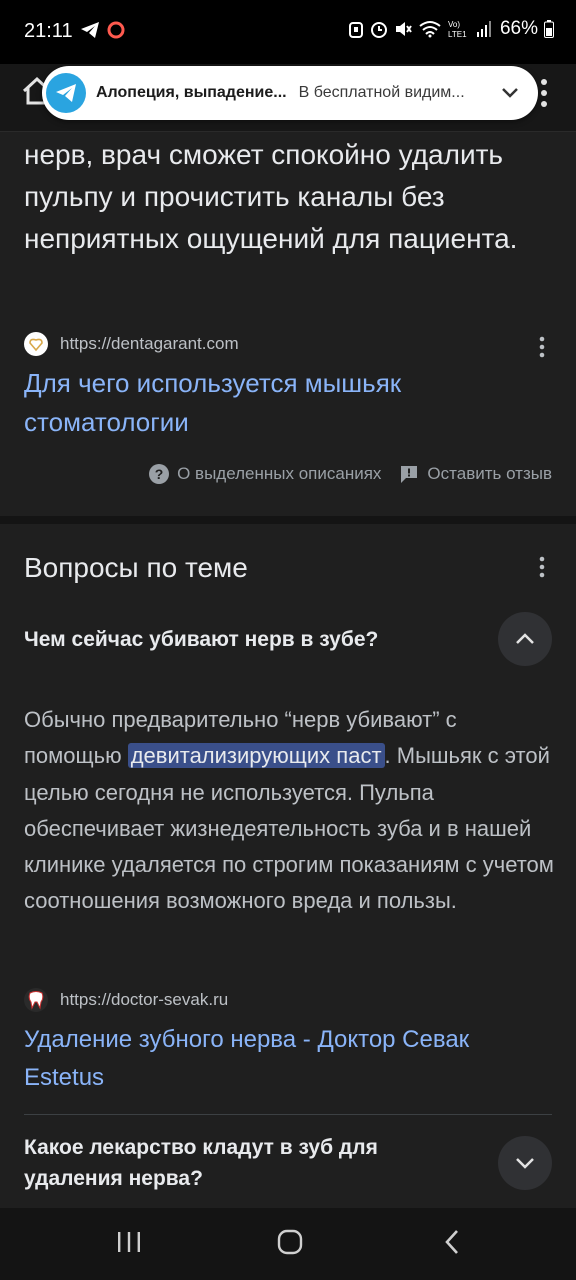 This screenshot has height=1280, width=576. I want to click on question-1-collapse-button, so click(525, 639).